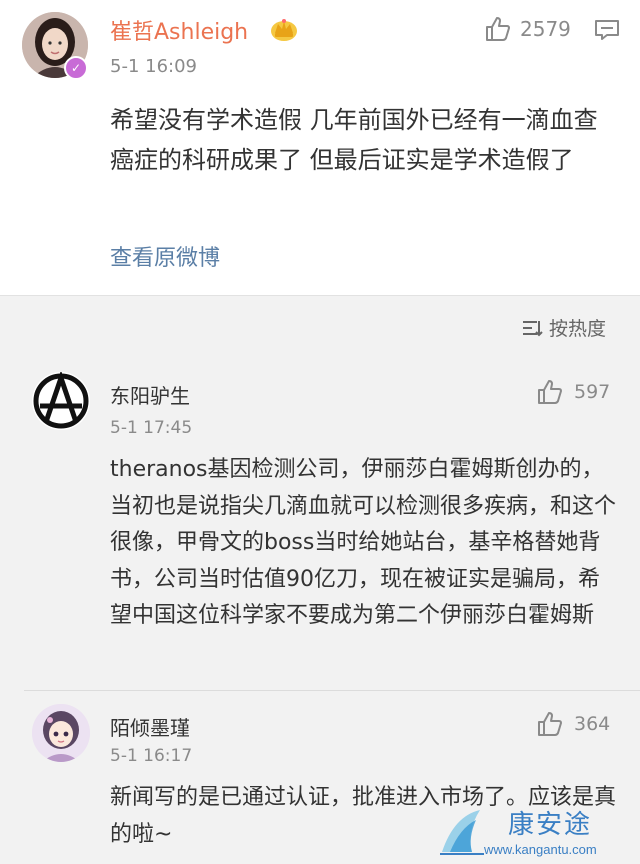  What do you see at coordinates (592, 392) in the screenshot?
I see `like-count: 597` at bounding box center [592, 392].